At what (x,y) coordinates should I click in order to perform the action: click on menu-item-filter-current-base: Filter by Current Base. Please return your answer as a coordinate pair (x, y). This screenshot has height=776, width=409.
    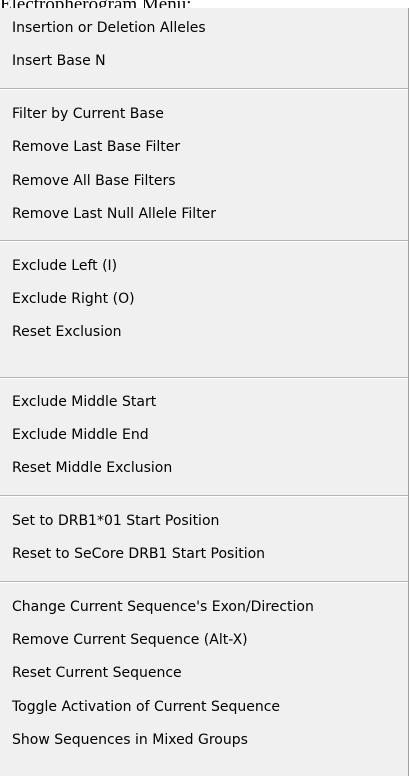
    Looking at the image, I should click on (88, 114).